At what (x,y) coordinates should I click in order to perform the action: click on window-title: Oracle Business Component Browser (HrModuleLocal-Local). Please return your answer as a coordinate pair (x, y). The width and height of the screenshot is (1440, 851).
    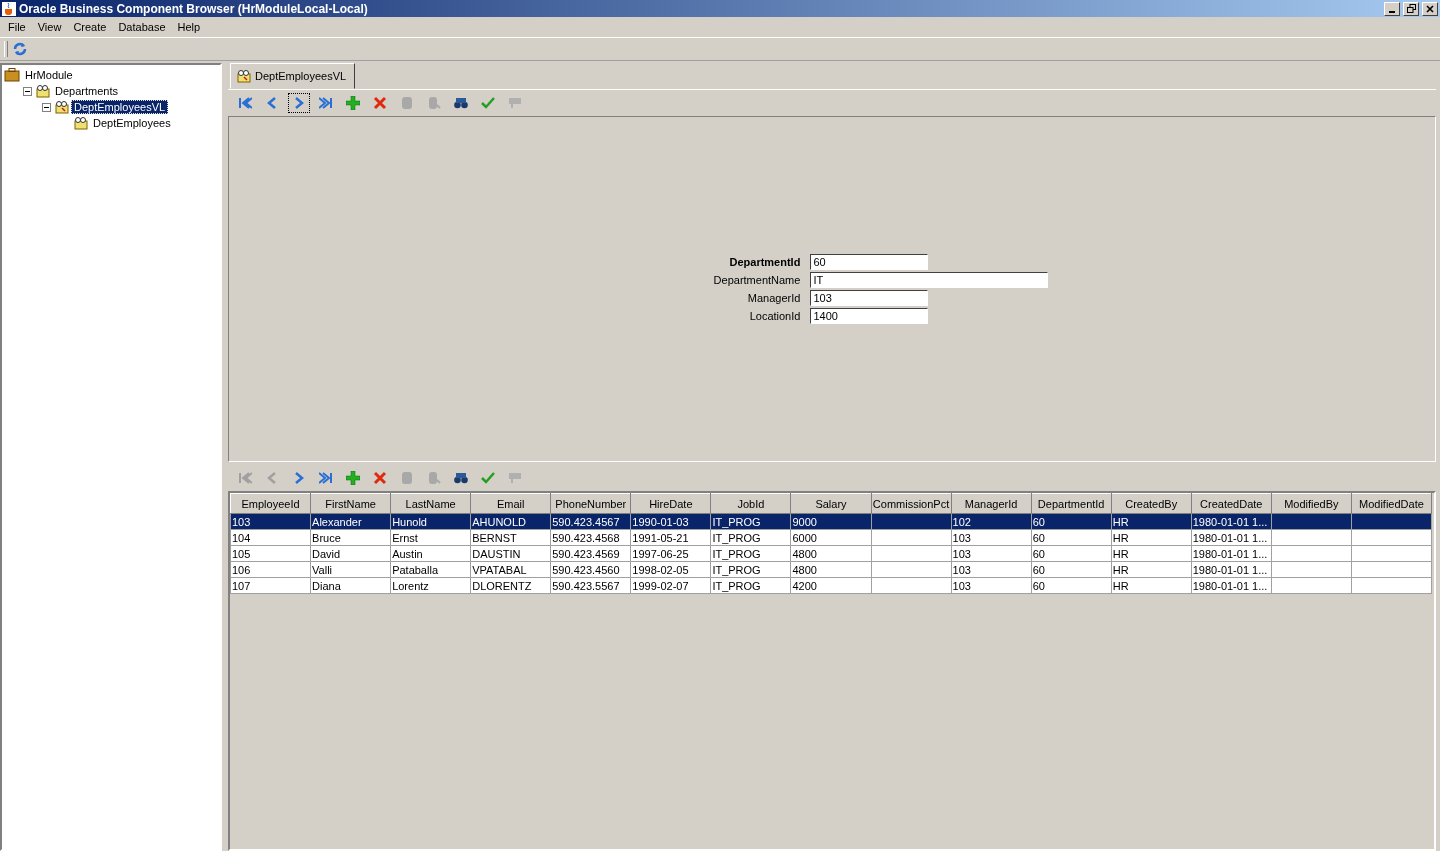
    Looking at the image, I should click on (194, 8).